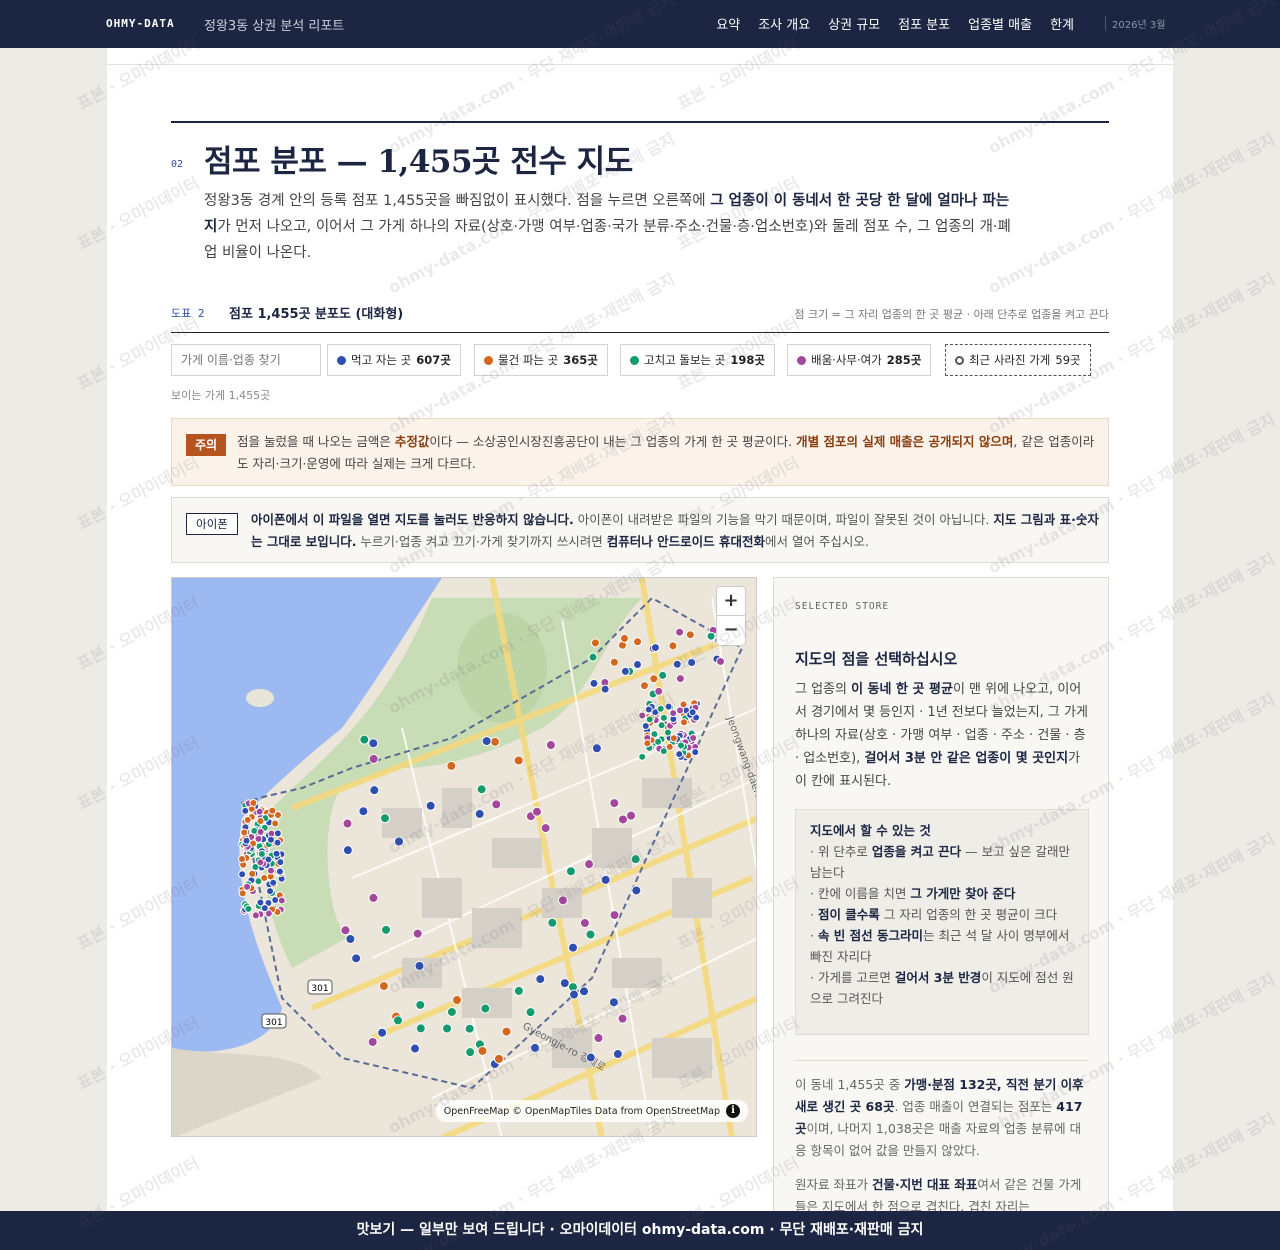 The image size is (1280, 1250). Describe the element at coordinates (733, 1111) in the screenshot. I see `info-icon: i` at that location.